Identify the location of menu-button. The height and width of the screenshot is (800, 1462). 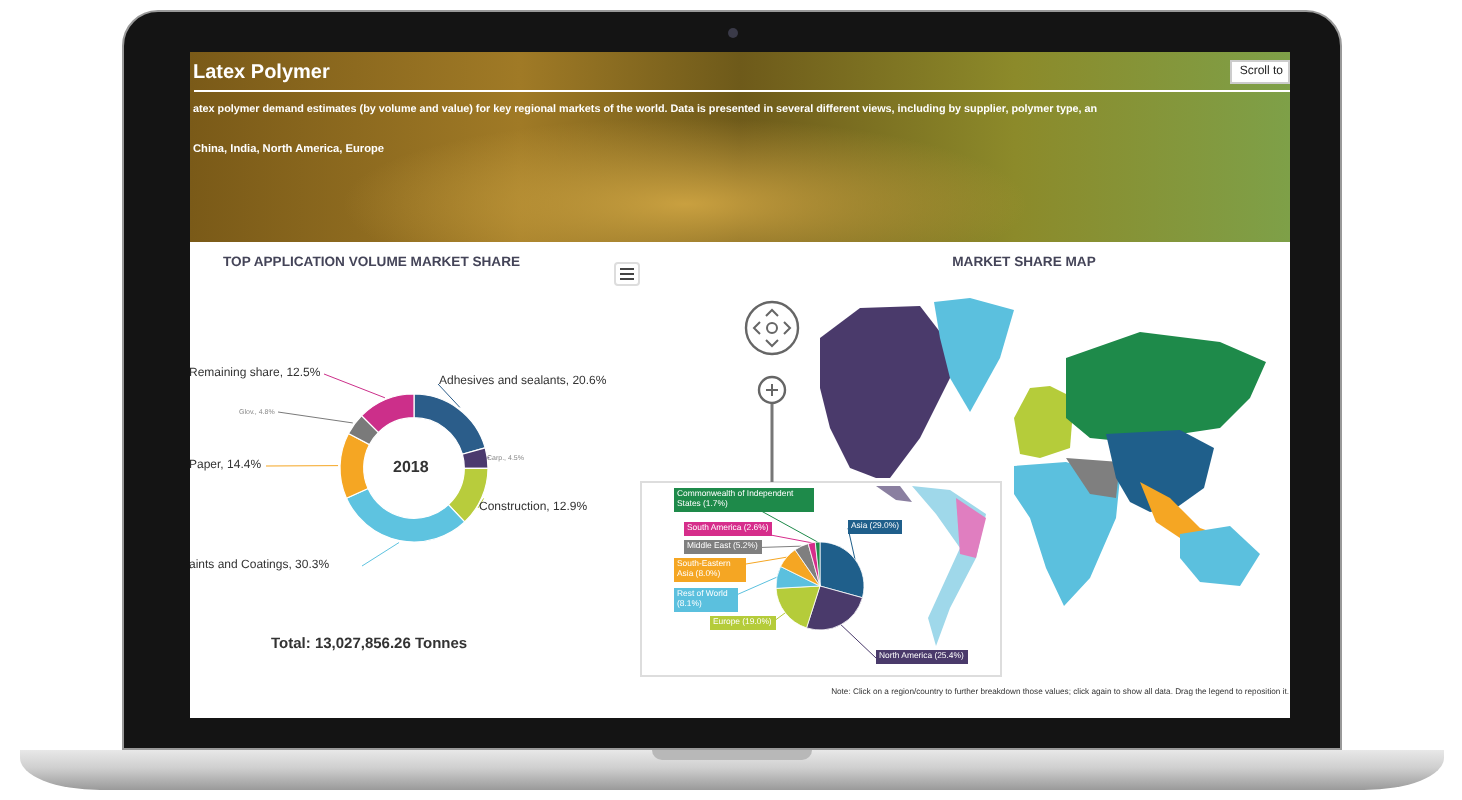
(626, 274).